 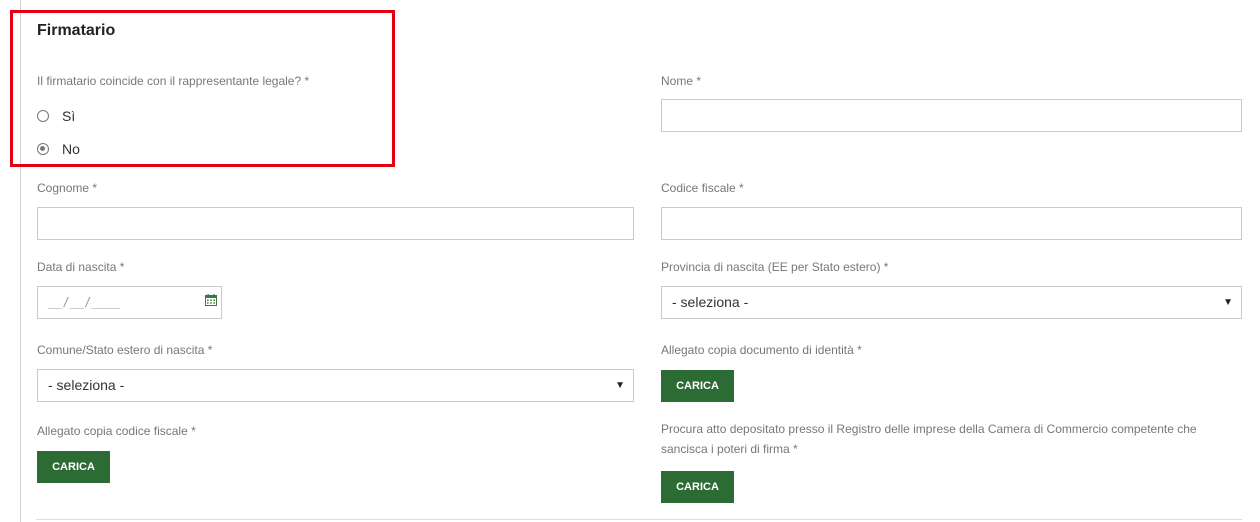 I want to click on nome-label: Nome *, so click(x=681, y=81).